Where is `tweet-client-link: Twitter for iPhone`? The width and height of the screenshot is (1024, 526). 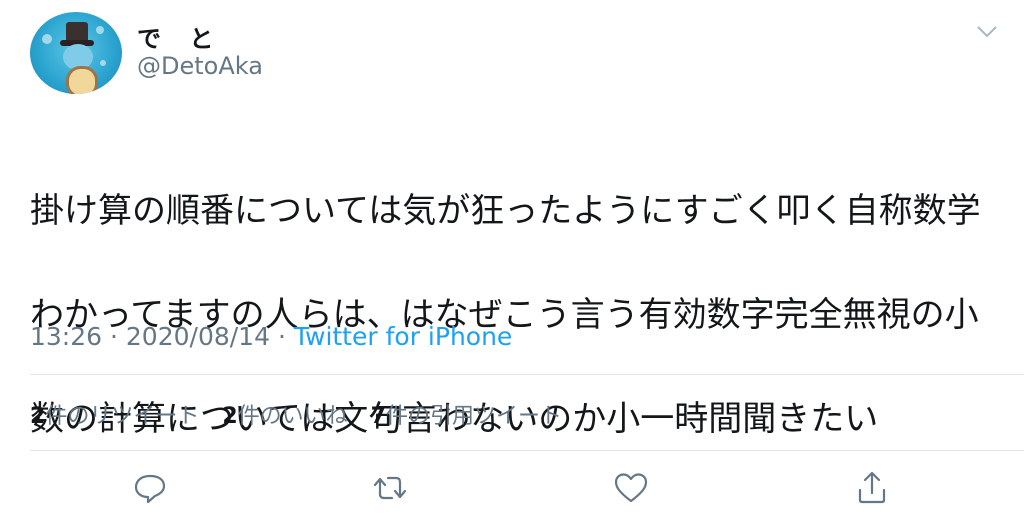 tweet-client-link: Twitter for iPhone is located at coordinates (403, 336).